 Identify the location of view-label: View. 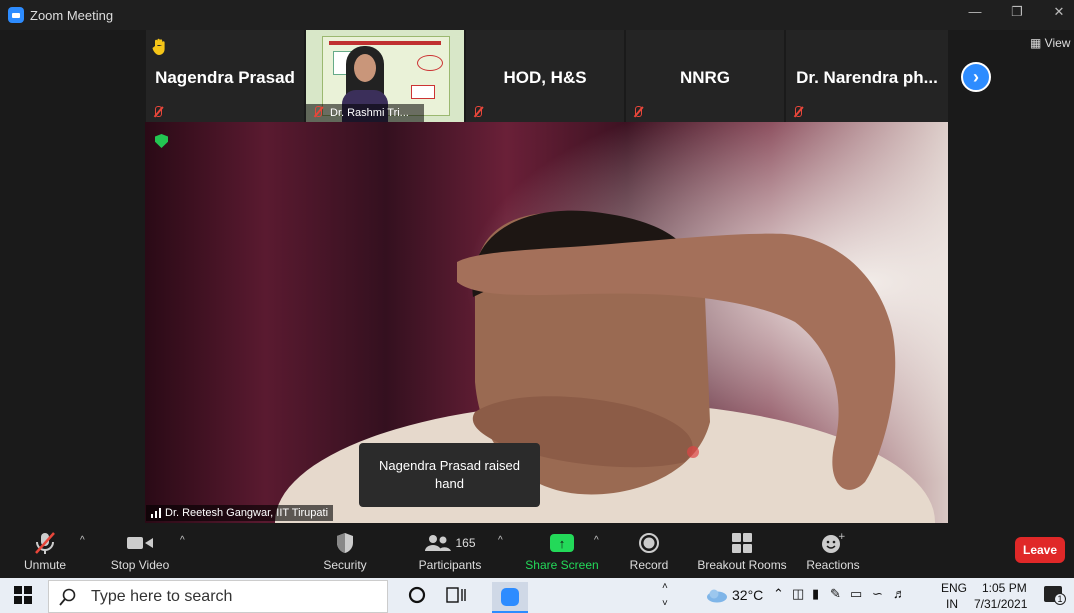
(1057, 43).